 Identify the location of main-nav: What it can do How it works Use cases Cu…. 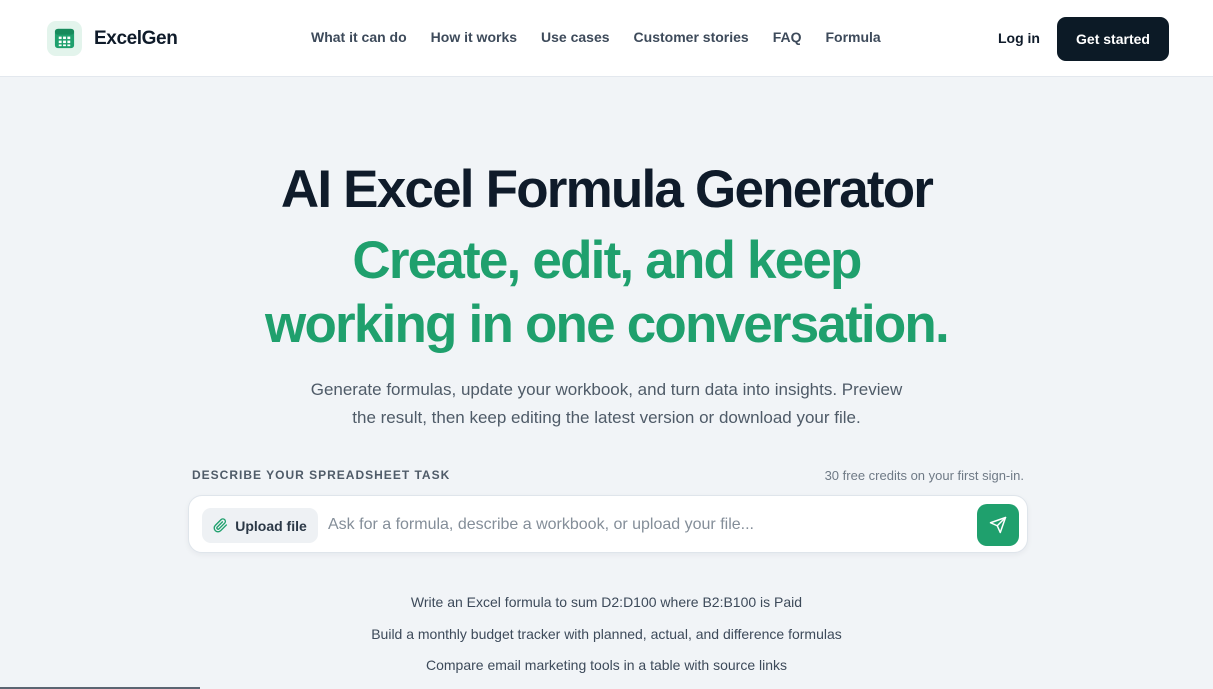
(608, 37).